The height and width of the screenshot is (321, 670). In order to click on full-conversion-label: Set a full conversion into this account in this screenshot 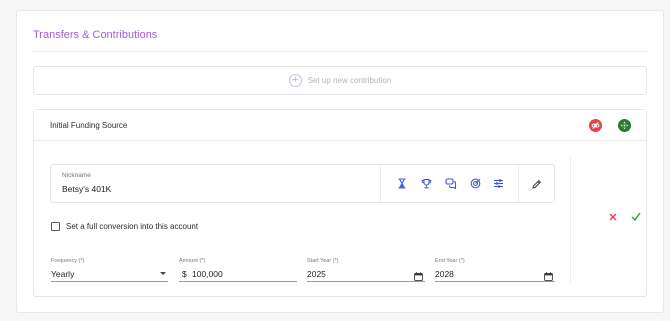, I will do `click(132, 226)`.